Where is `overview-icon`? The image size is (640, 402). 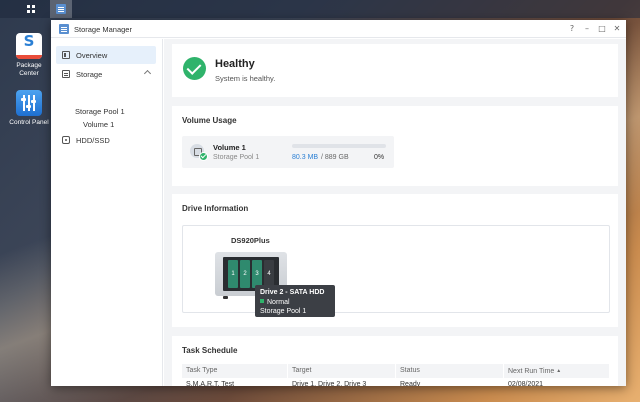
overview-icon is located at coordinates (66, 55).